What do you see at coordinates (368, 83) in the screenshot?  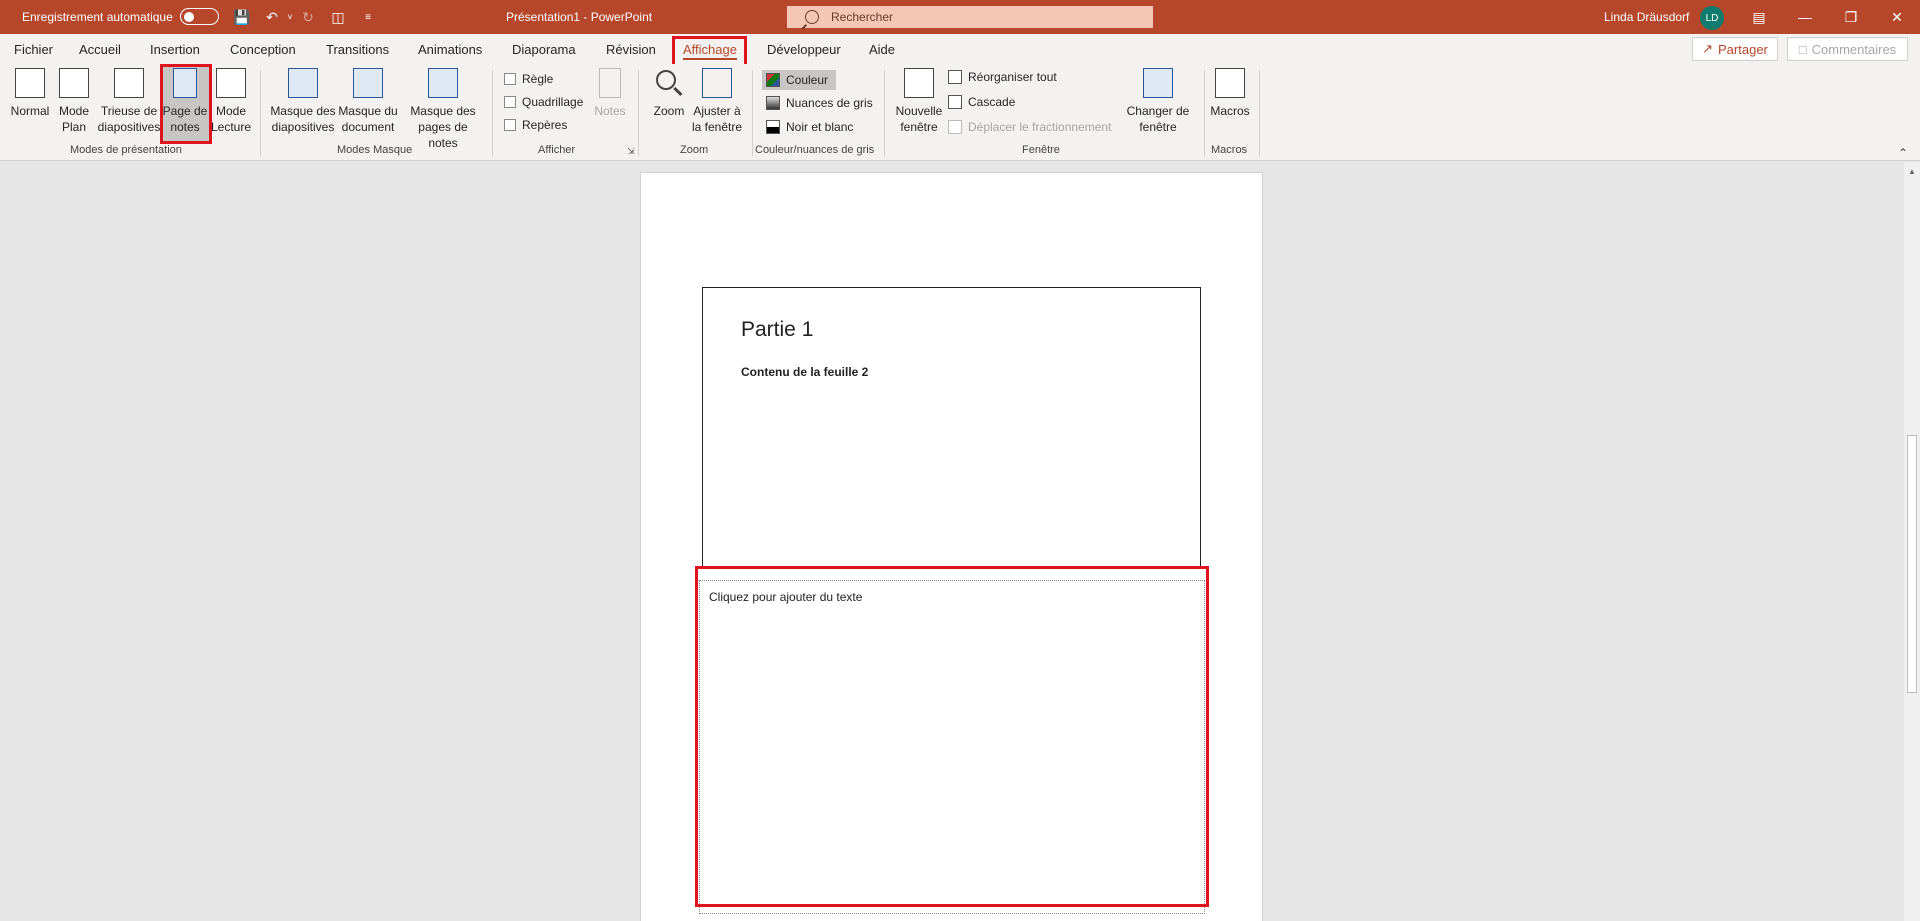 I see `handout-master-icon` at bounding box center [368, 83].